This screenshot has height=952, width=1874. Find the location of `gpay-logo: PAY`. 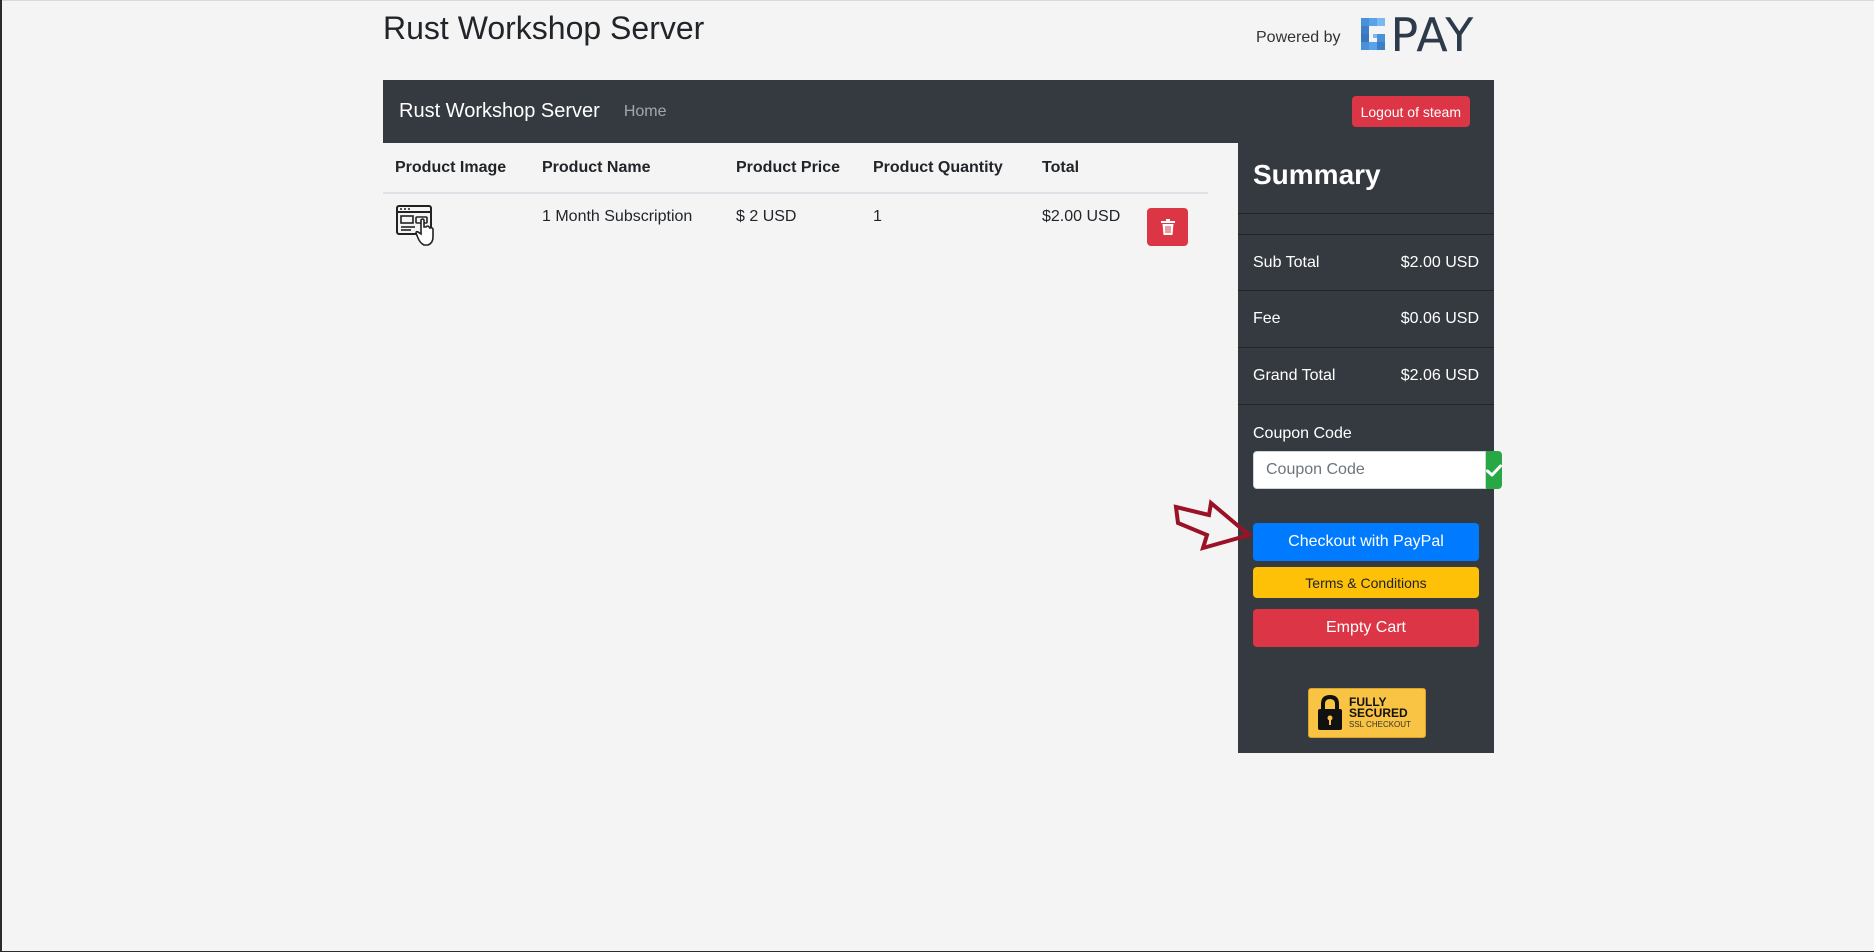

gpay-logo: PAY is located at coordinates (1417, 35).